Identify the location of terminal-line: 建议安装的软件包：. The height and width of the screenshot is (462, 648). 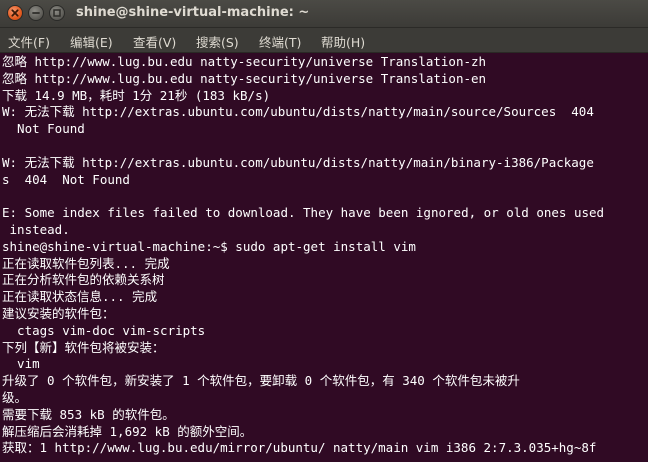
(58, 313).